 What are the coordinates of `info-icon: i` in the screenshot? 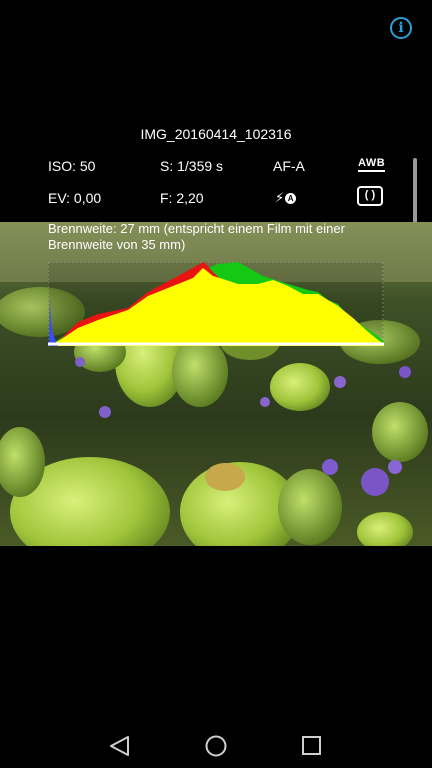 It's located at (401, 28).